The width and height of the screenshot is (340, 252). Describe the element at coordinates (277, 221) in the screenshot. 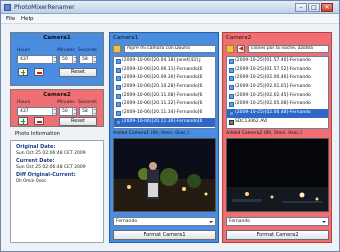

I see `camera2-owner-select: Fernando` at that location.